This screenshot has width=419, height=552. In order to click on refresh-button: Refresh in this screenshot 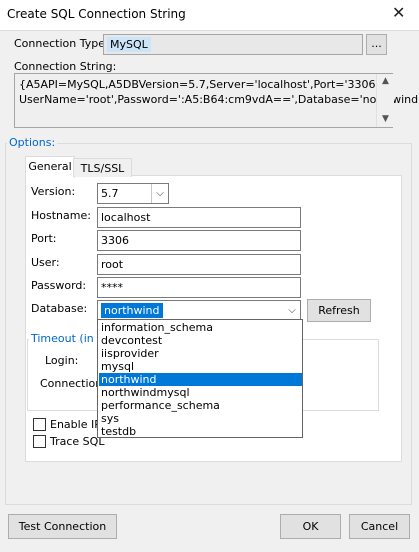, I will do `click(339, 310)`.